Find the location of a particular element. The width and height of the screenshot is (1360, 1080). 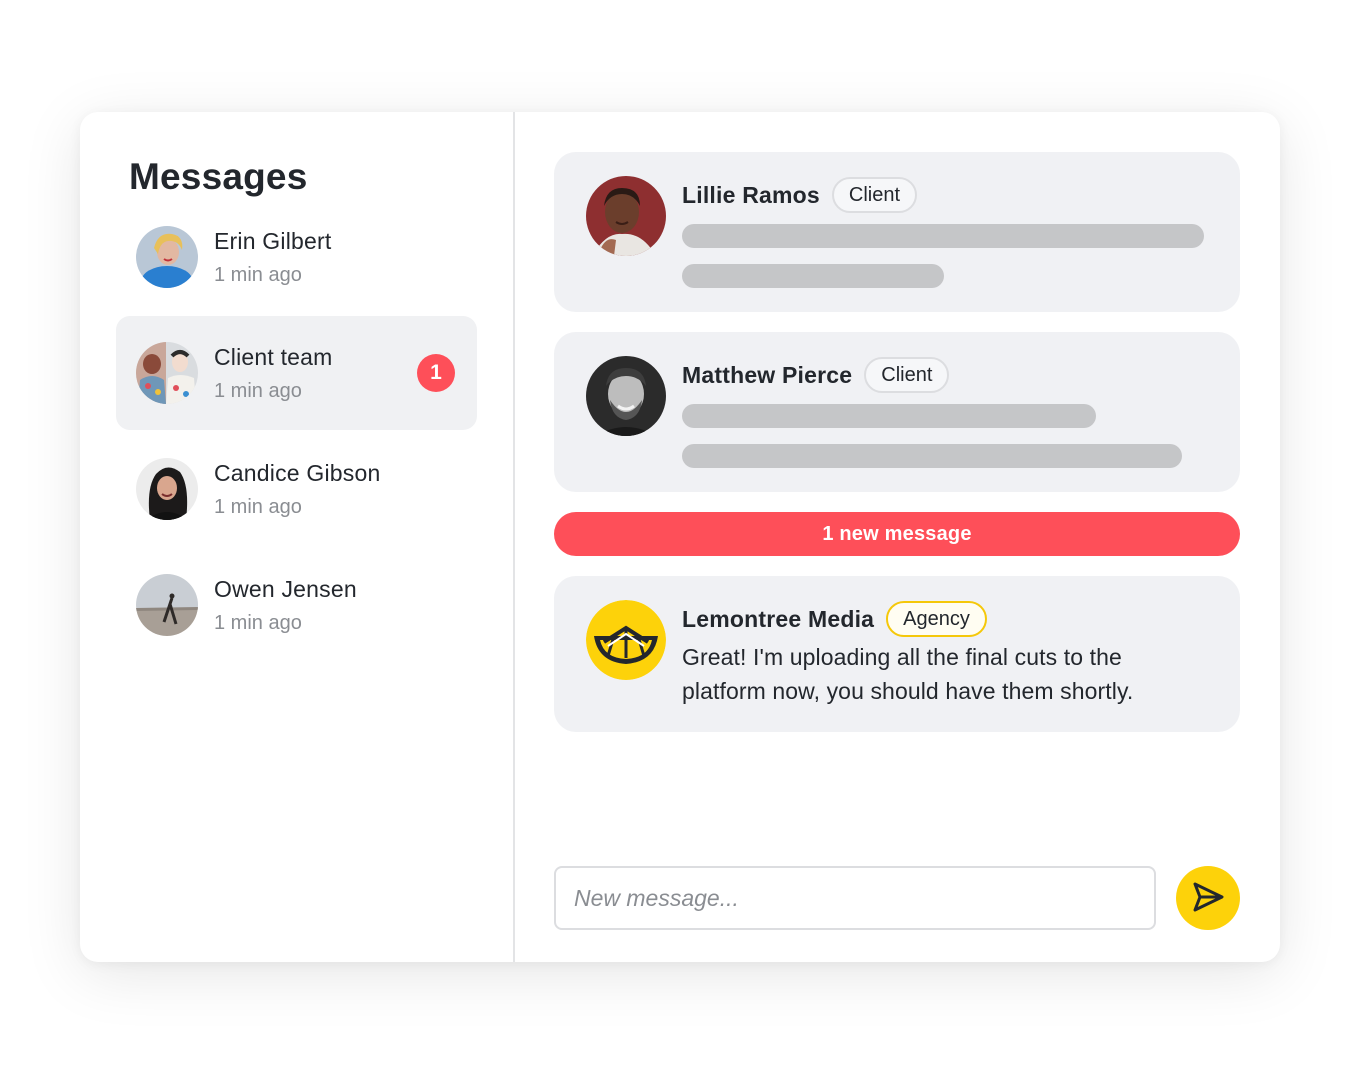

new-message-input is located at coordinates (855, 898).